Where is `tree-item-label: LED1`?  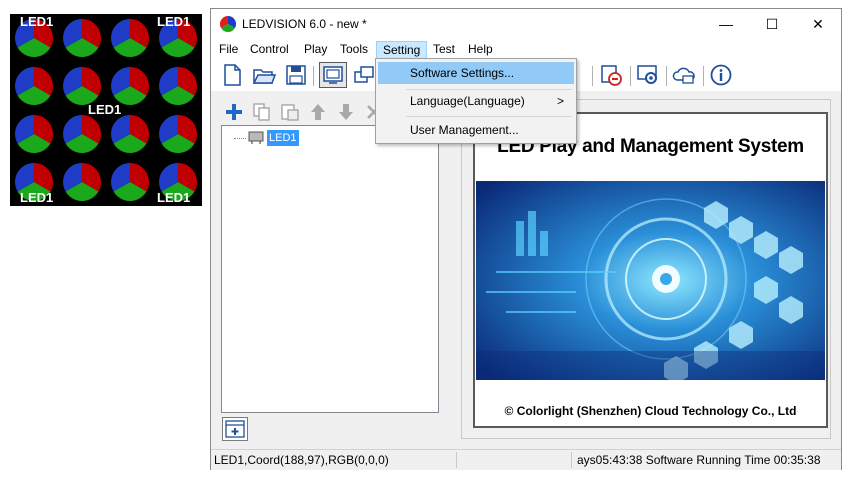 tree-item-label: LED1 is located at coordinates (283, 138).